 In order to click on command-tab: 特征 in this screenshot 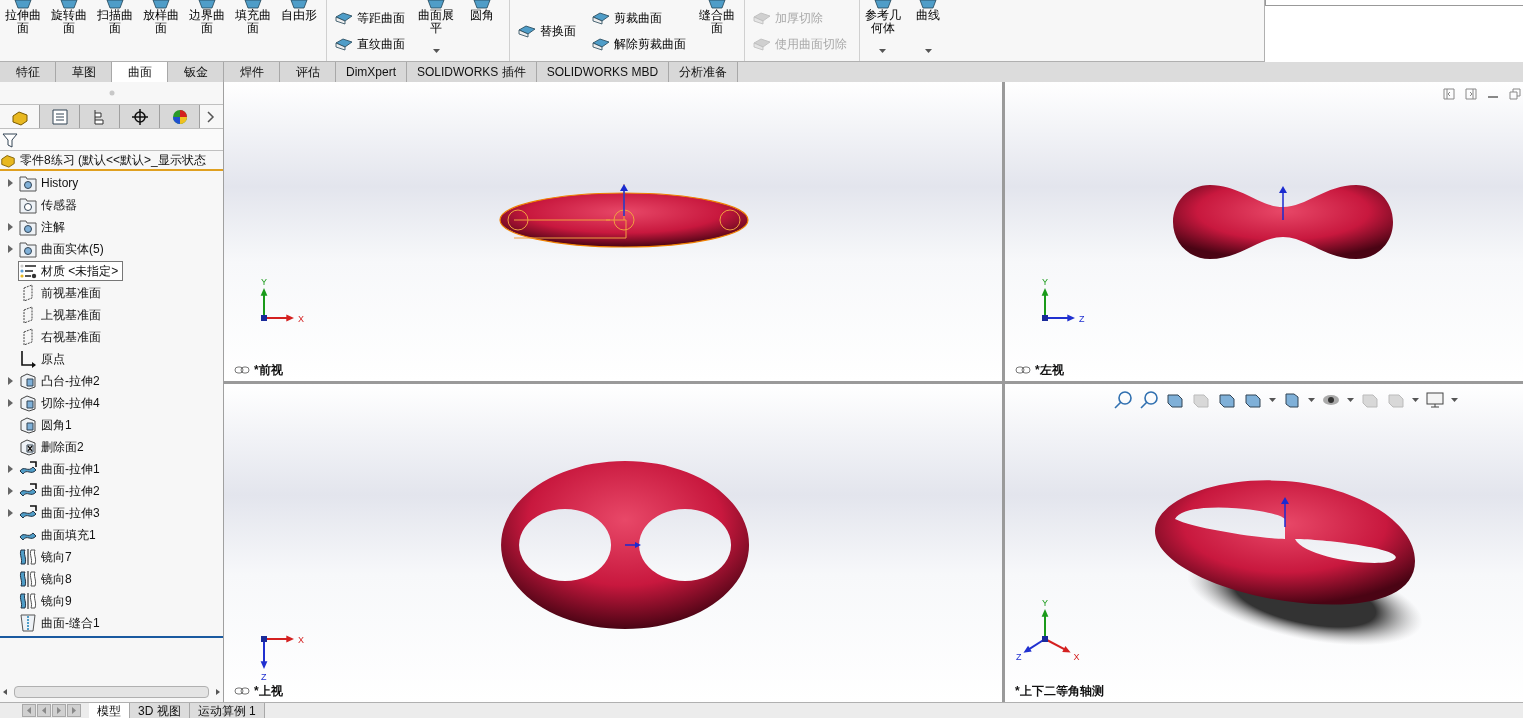, I will do `click(28, 72)`.